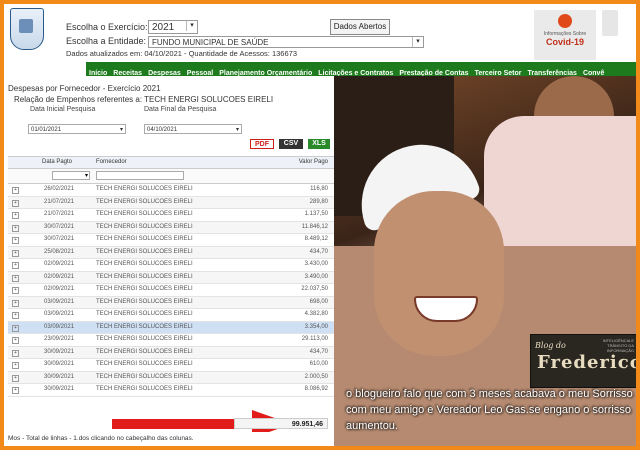 The height and width of the screenshot is (450, 640). Describe the element at coordinates (565, 35) in the screenshot. I see `covid-info-button: Informações Sobre Covid-19` at that location.